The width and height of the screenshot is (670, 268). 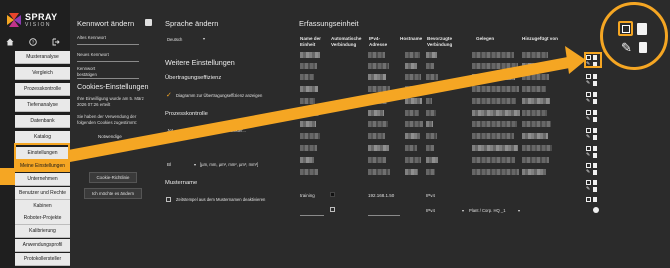 What do you see at coordinates (596, 210) in the screenshot?
I see `add-row-icon` at bounding box center [596, 210].